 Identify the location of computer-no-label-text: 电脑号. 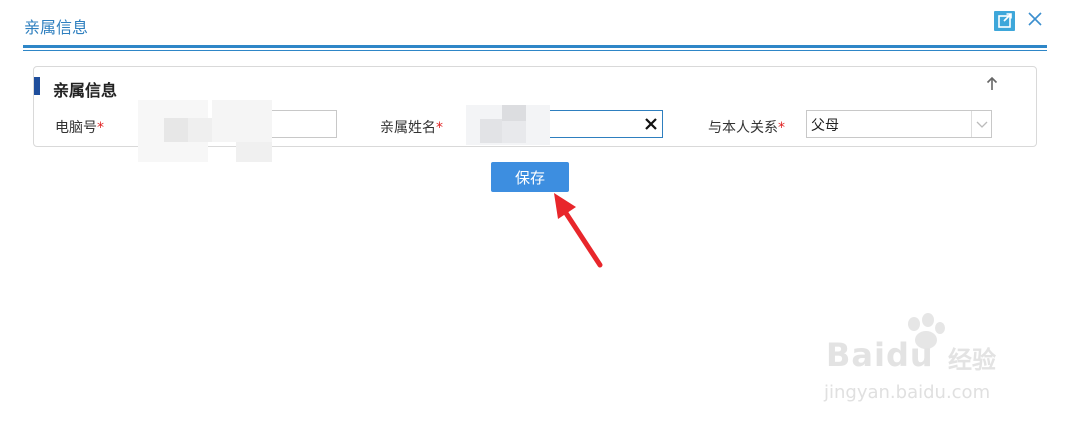
(76, 128).